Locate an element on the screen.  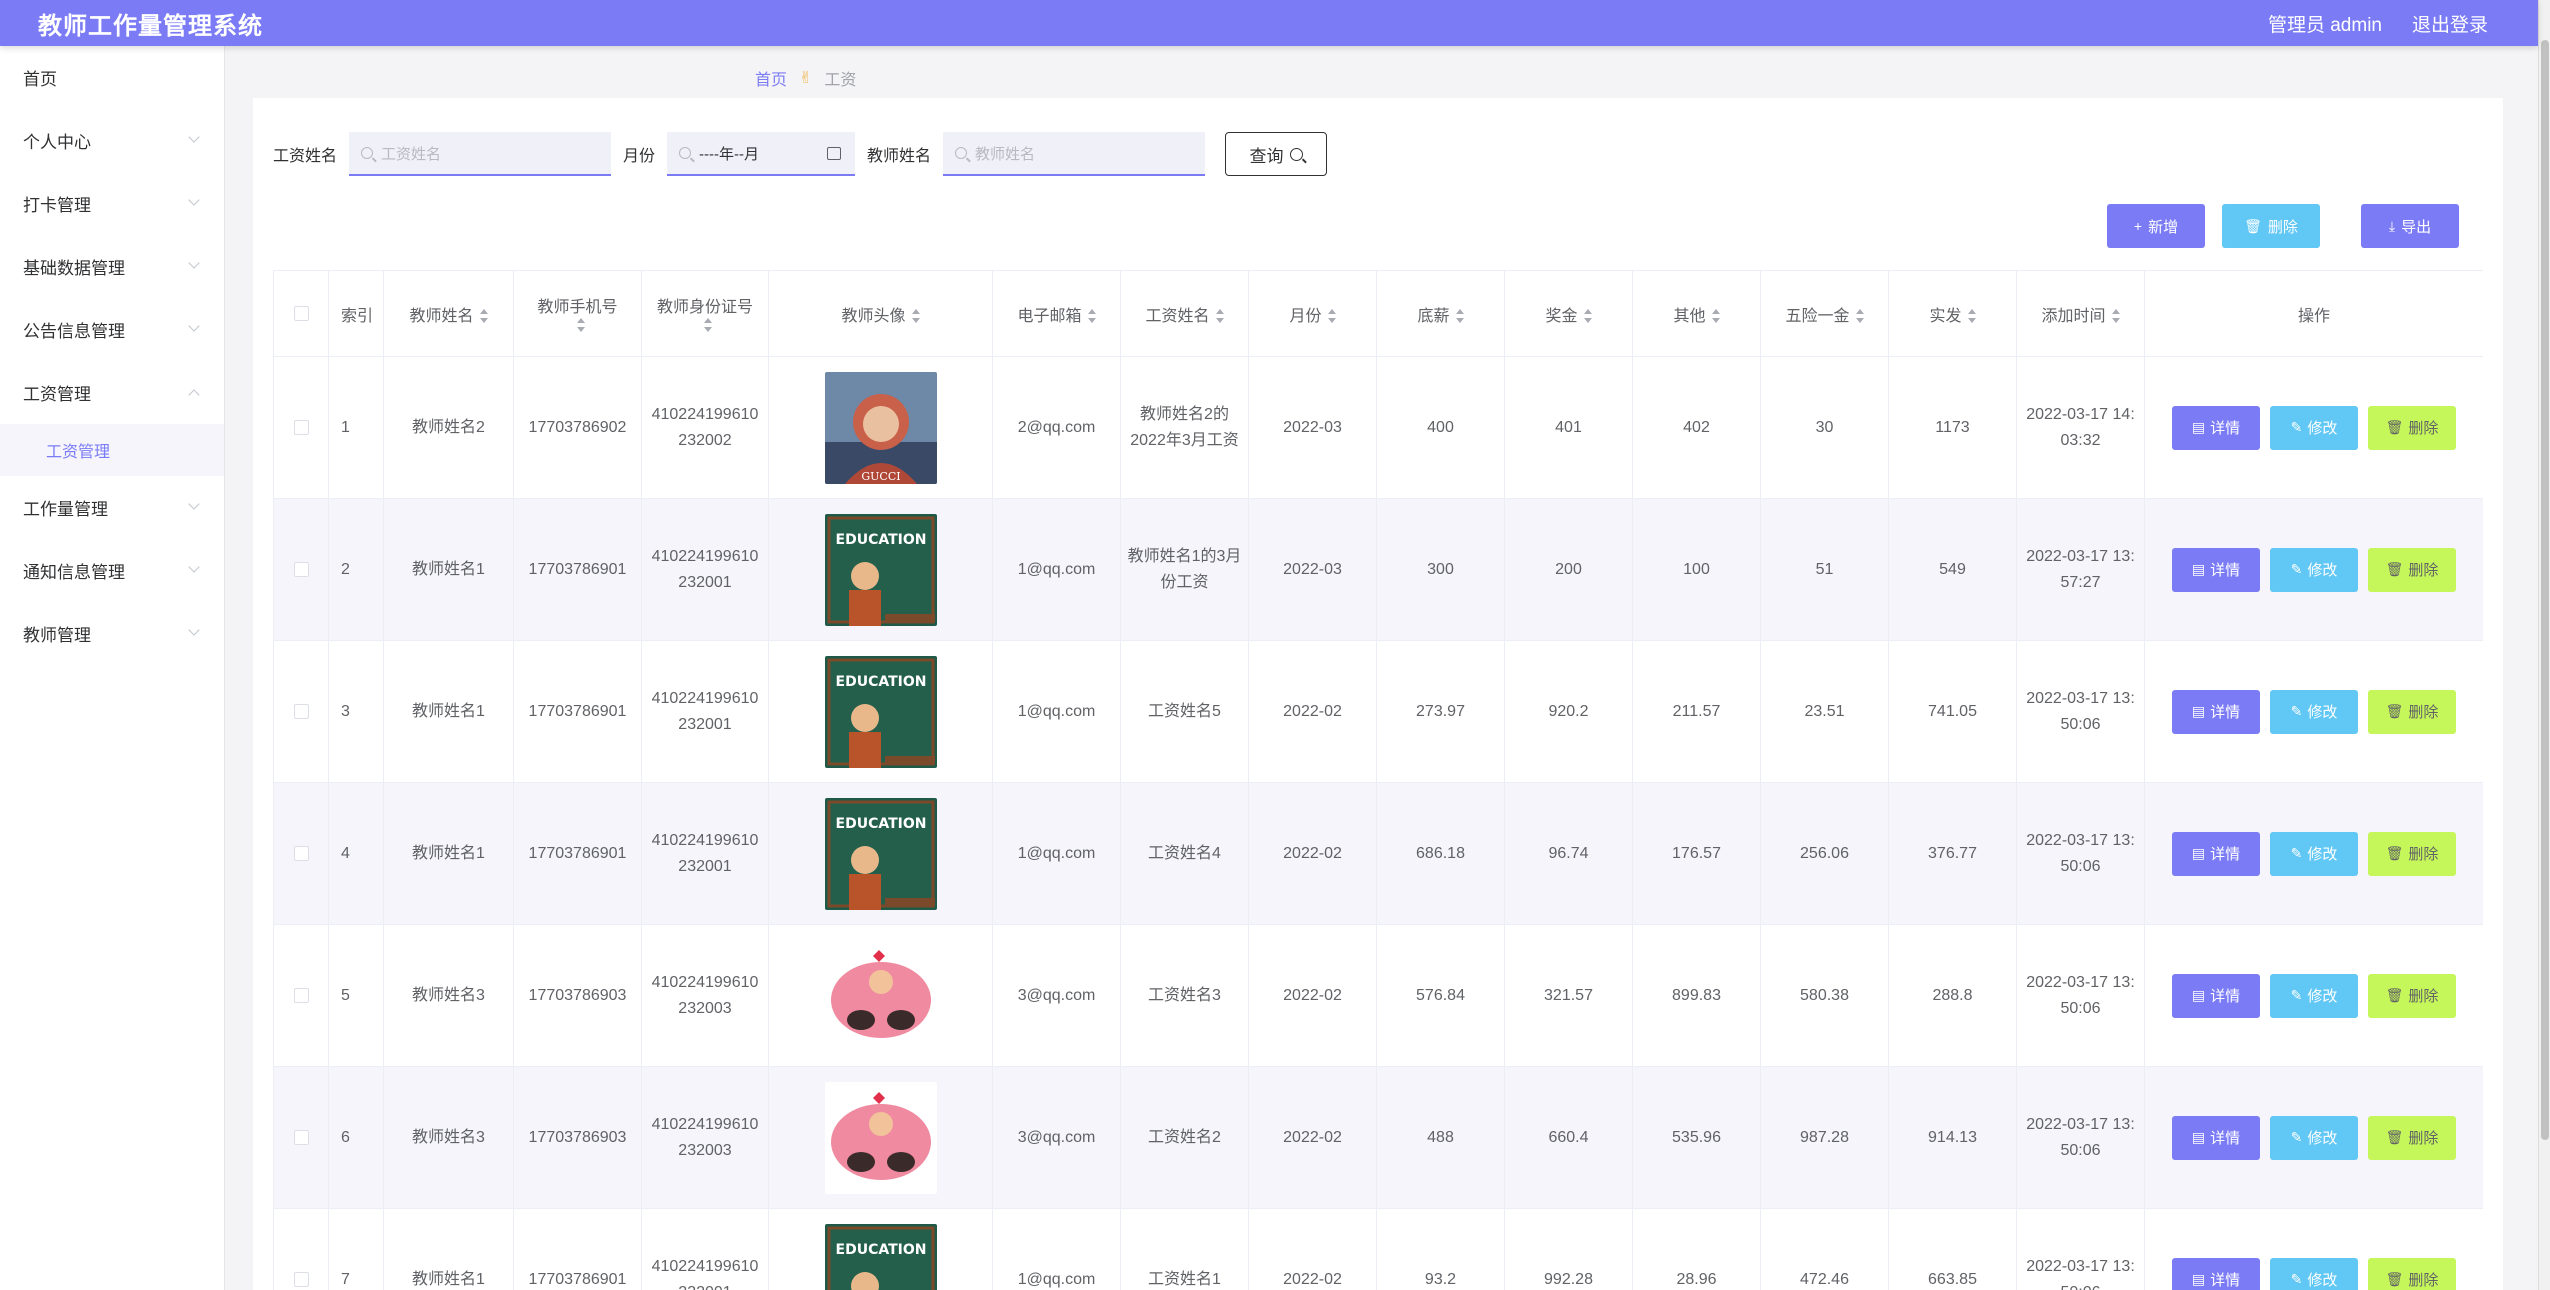
sidebar-item-notification: 通知信息管理 is located at coordinates (112, 570).